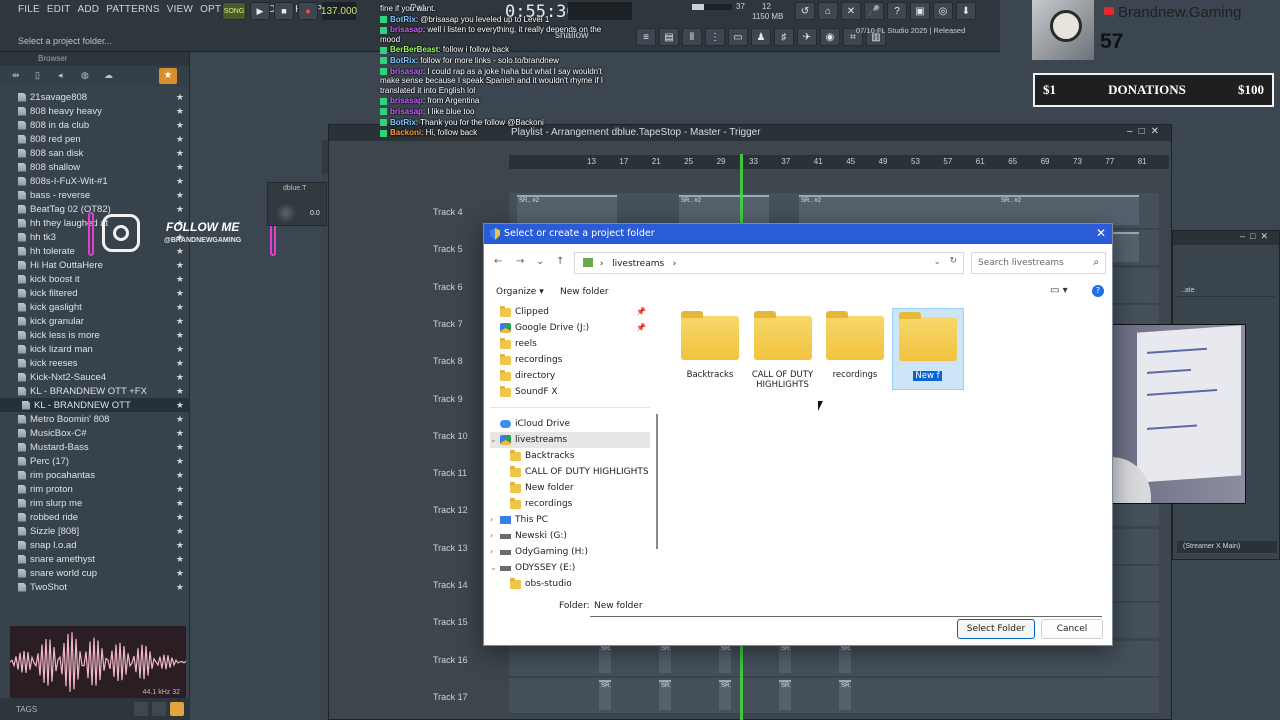 This screenshot has width=1280, height=720. Describe the element at coordinates (805, 11) in the screenshot. I see `undo-icon: ↺` at that location.